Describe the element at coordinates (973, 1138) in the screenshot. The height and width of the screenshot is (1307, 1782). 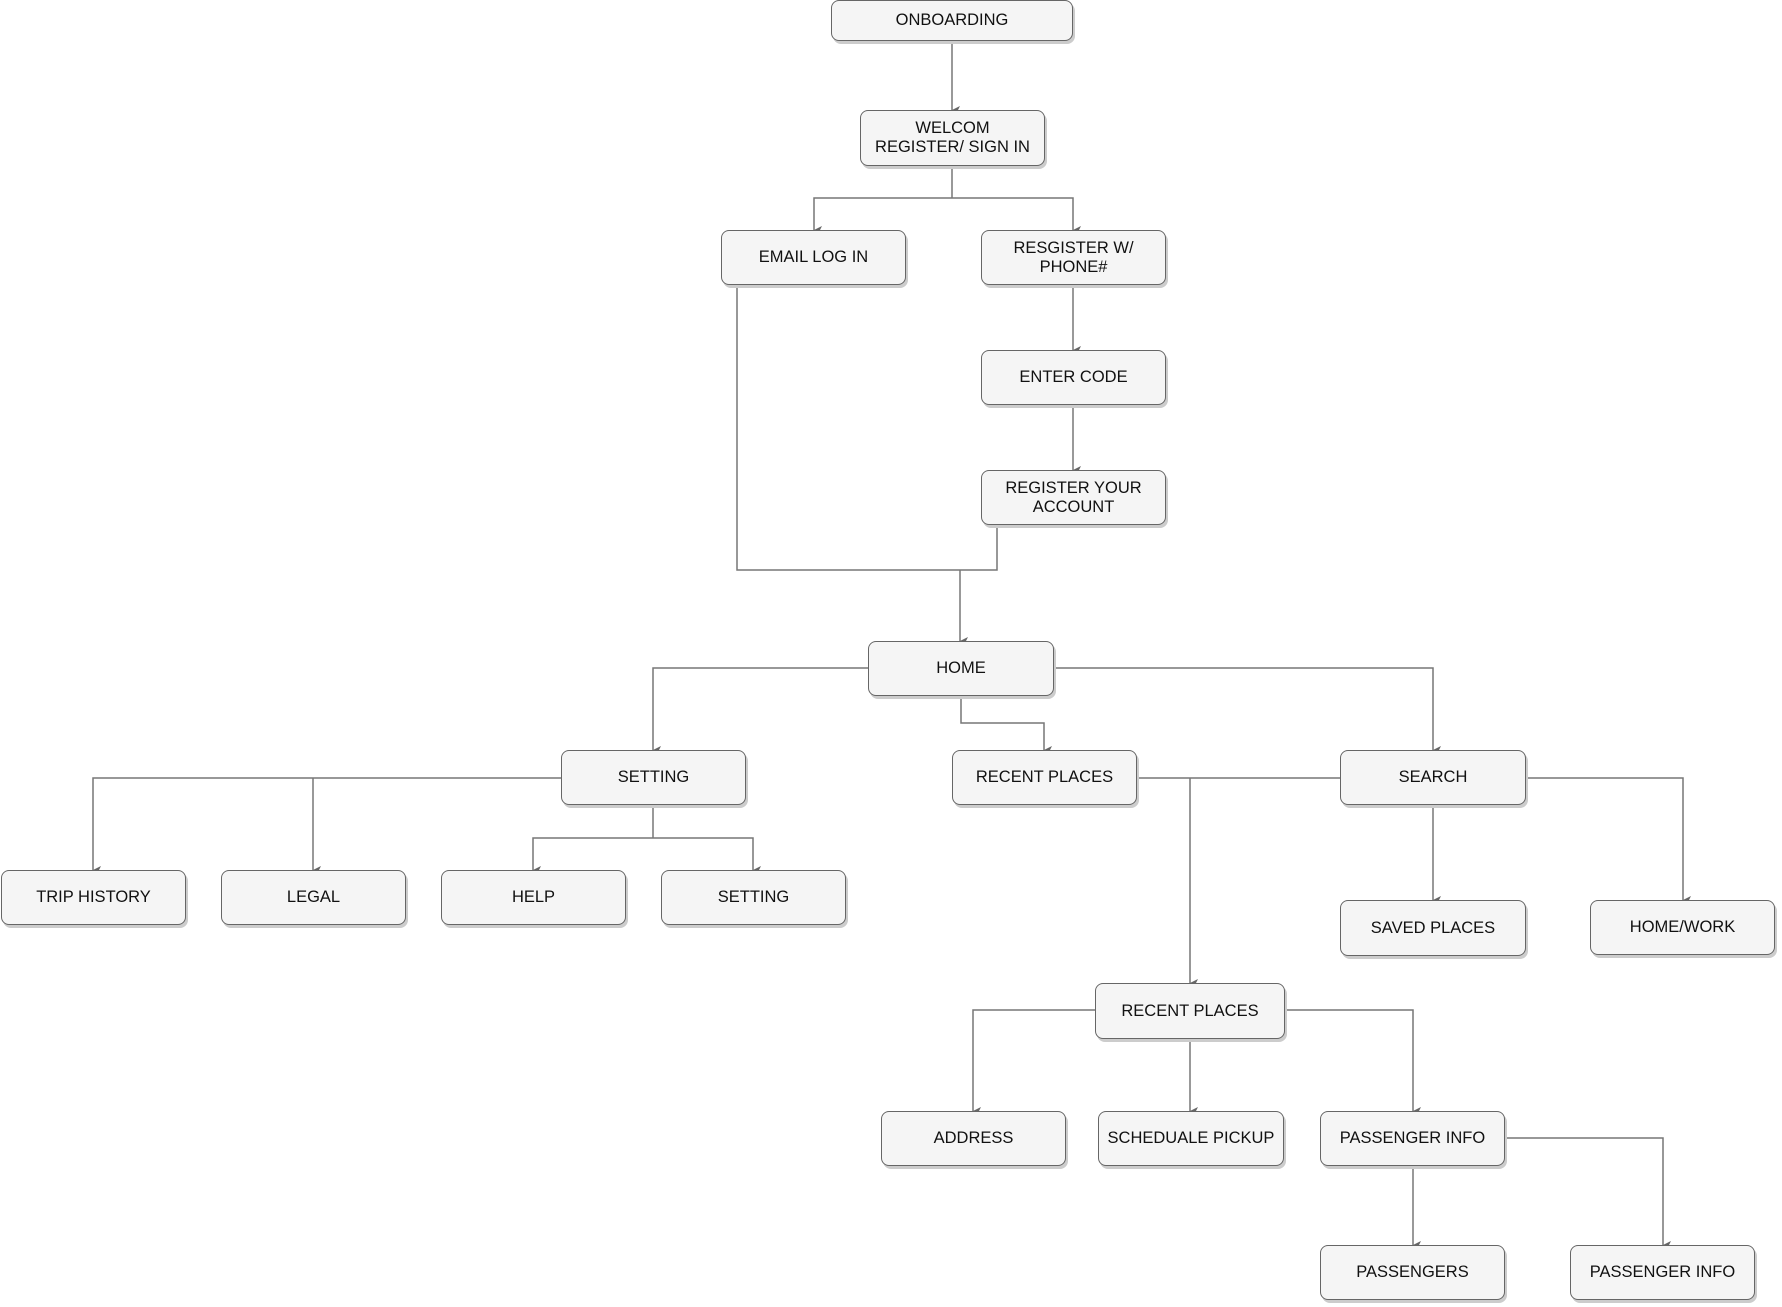
I see `node-address: ADDRESS` at that location.